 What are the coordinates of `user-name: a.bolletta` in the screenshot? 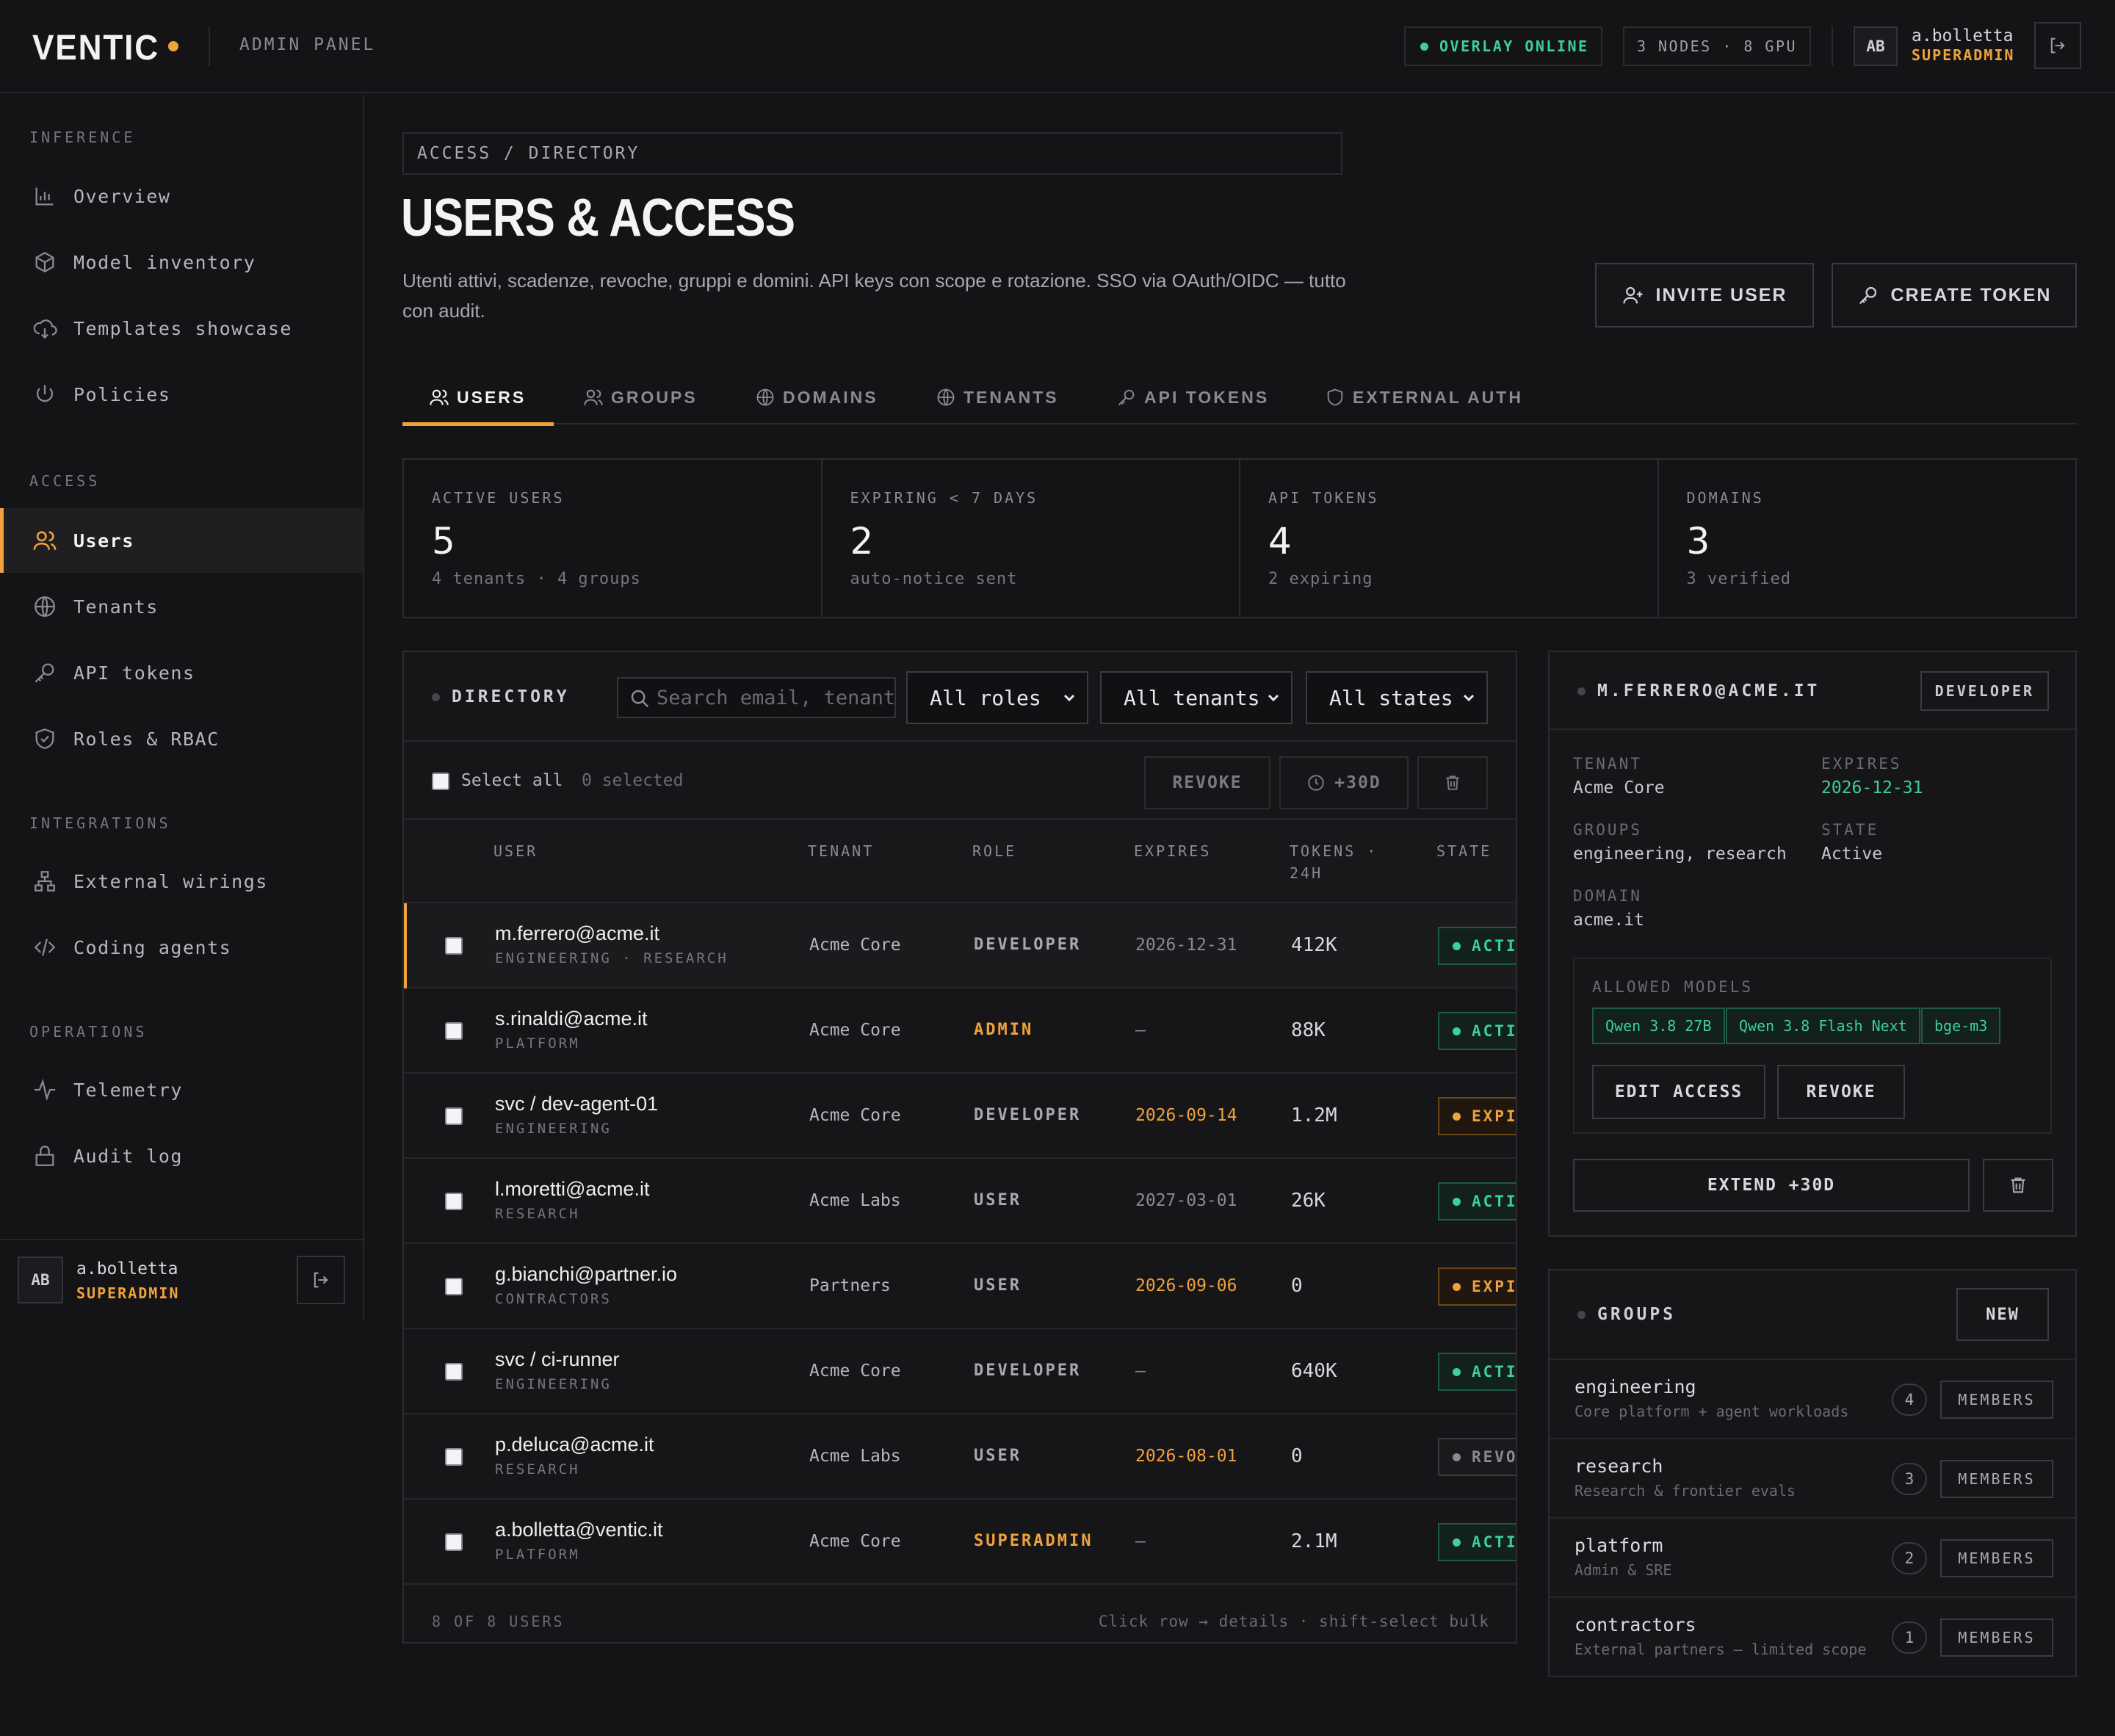 It's located at (127, 1269).